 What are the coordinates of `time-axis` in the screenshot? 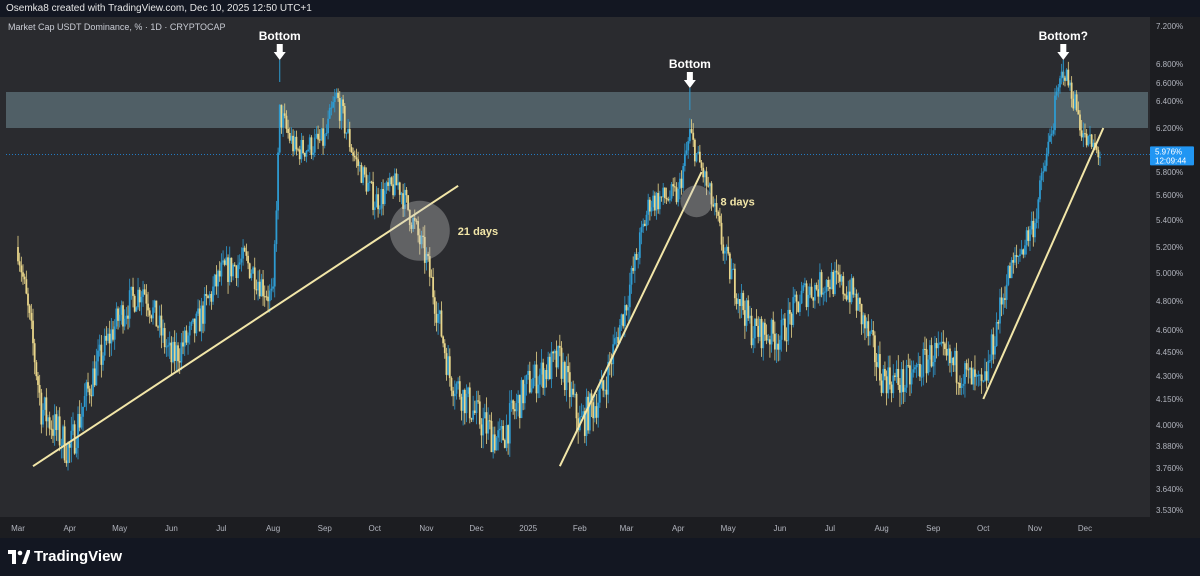 It's located at (600, 527).